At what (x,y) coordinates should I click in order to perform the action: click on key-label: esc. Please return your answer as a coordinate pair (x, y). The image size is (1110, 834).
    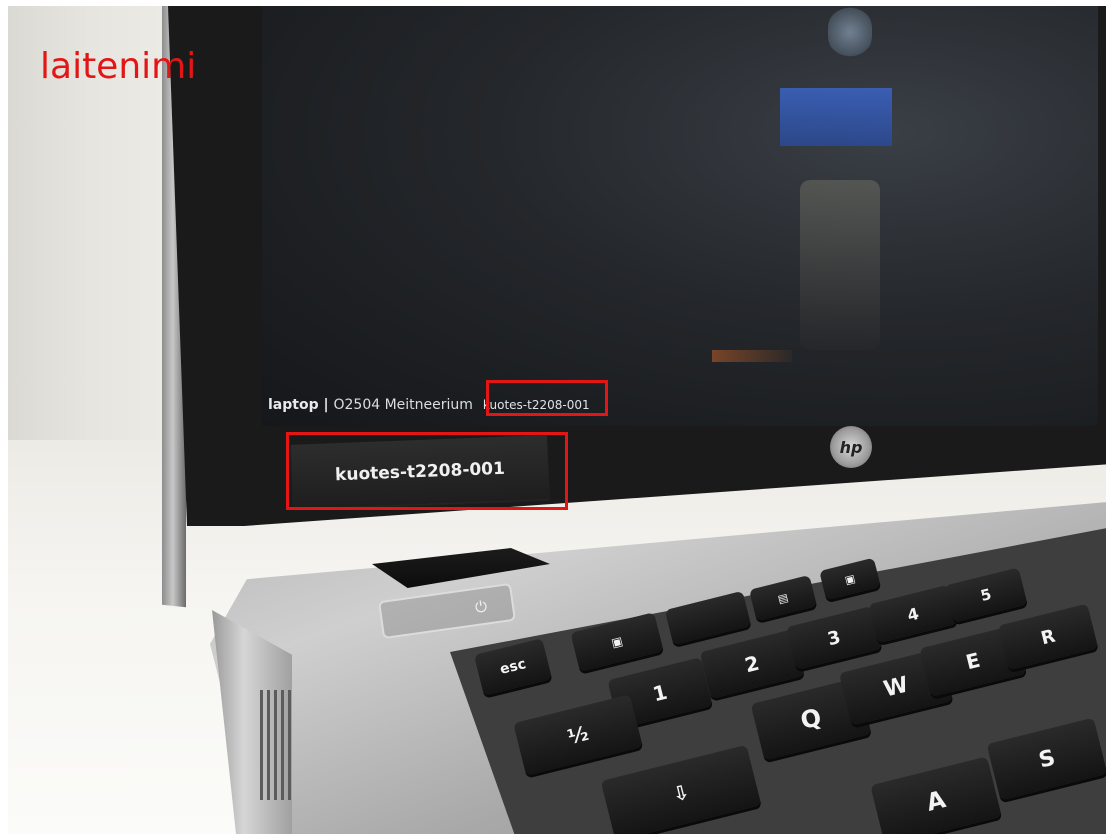
    Looking at the image, I should click on (513, 667).